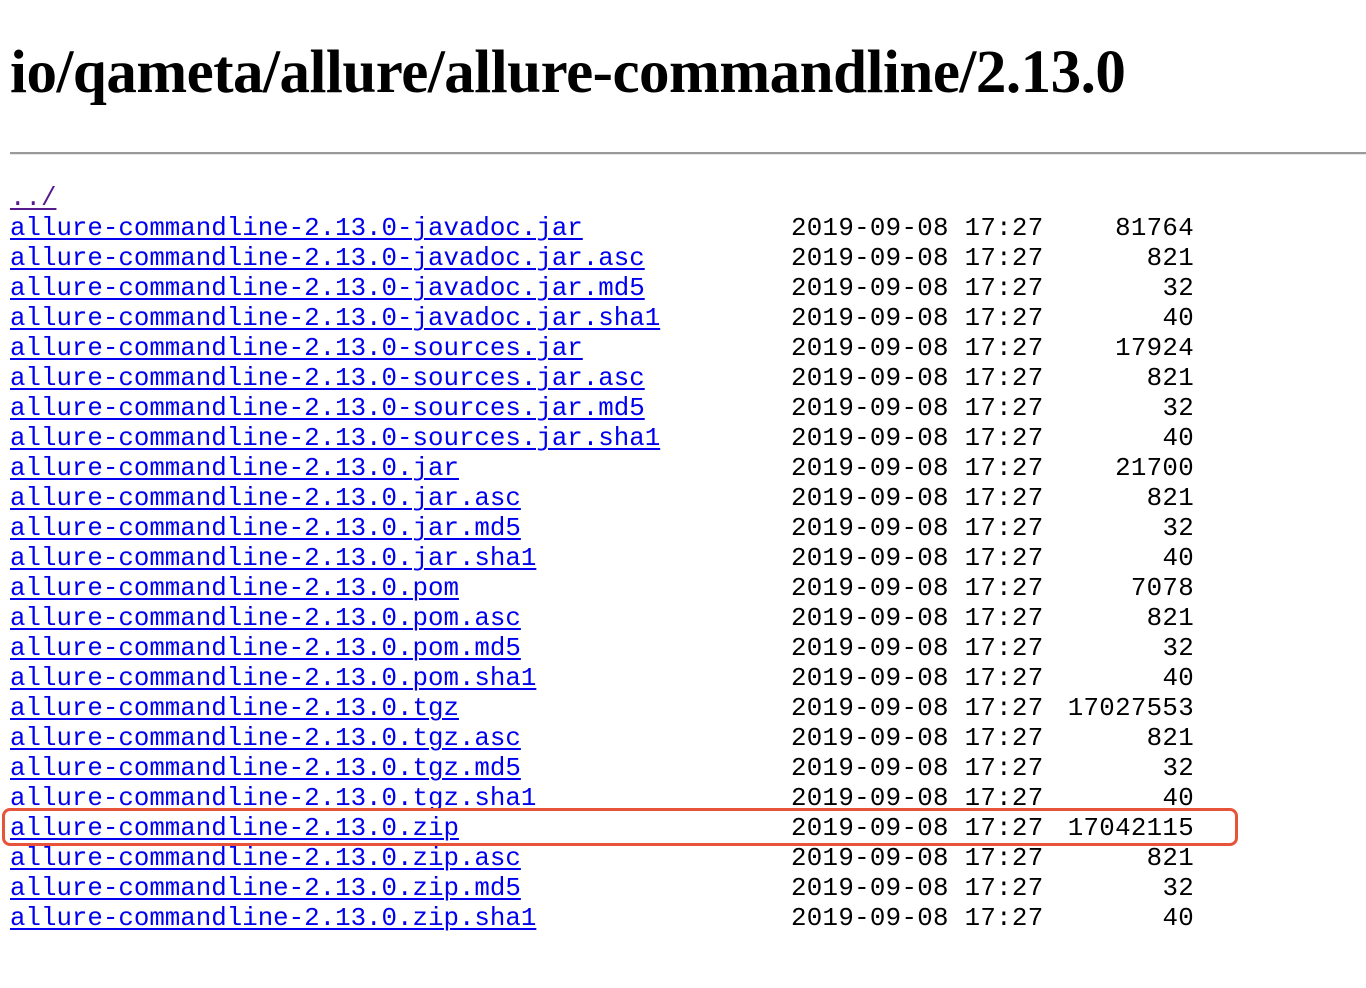 Image resolution: width=1366 pixels, height=988 pixels. Describe the element at coordinates (1154, 228) in the screenshot. I see `file-size: 81764` at that location.